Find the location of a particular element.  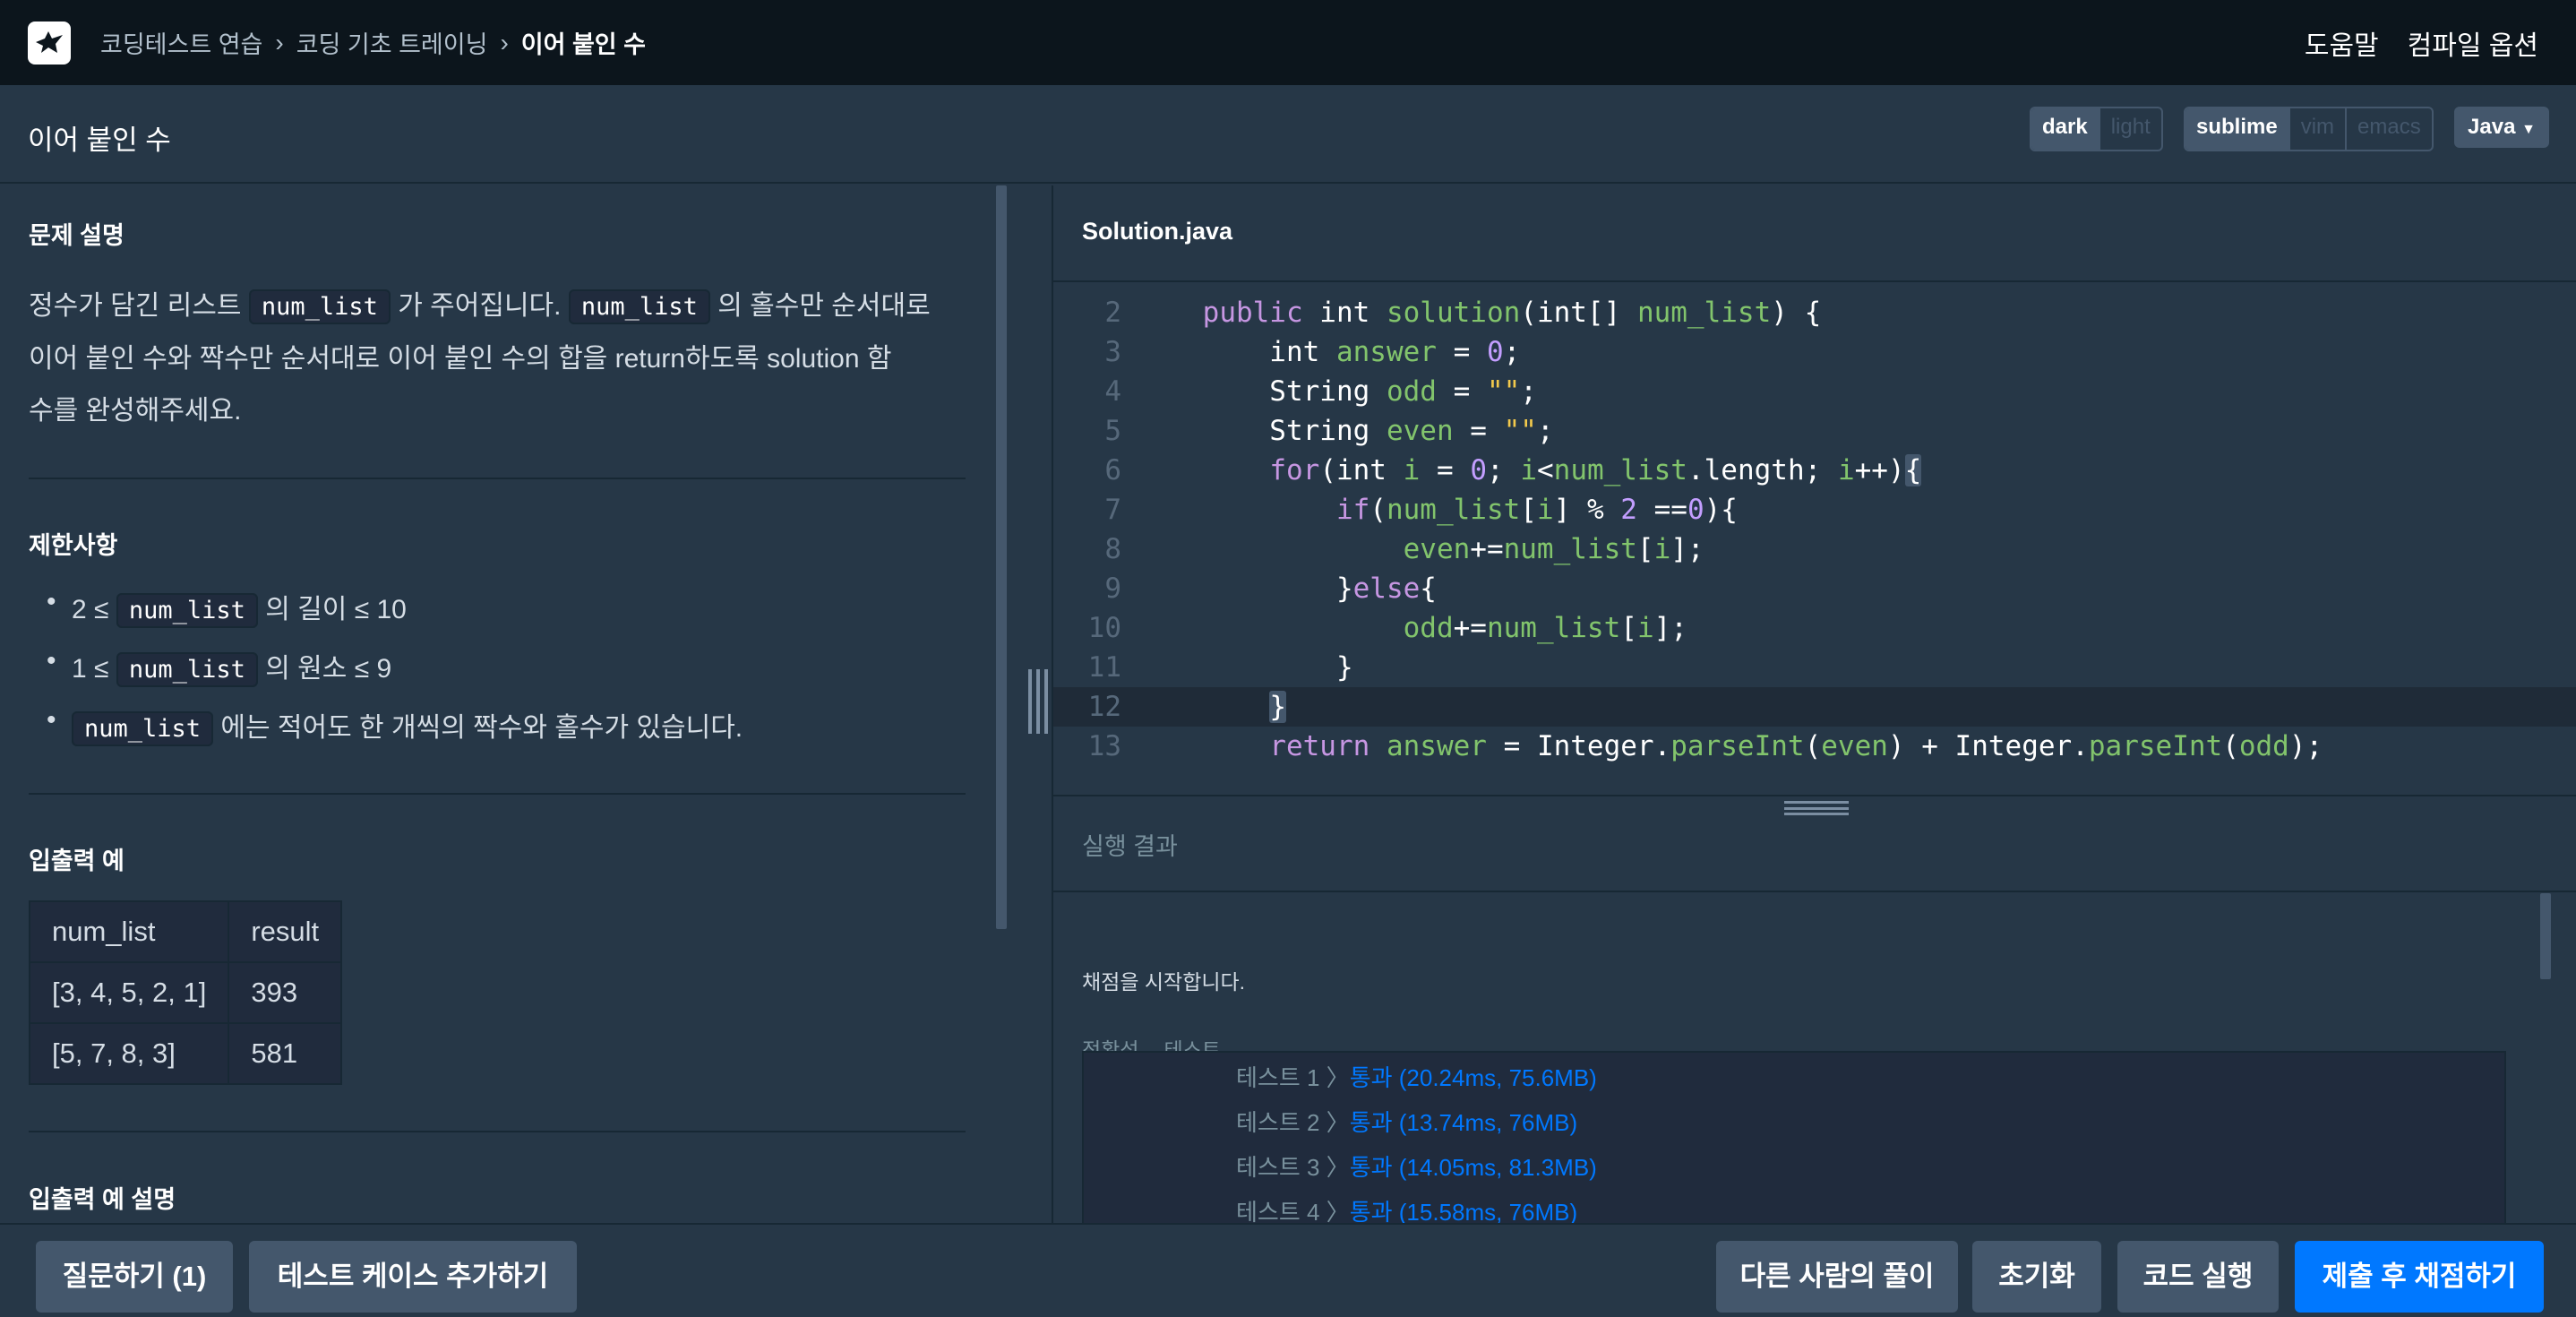

code-line: 4 String odd = ""; is located at coordinates (1814, 391).